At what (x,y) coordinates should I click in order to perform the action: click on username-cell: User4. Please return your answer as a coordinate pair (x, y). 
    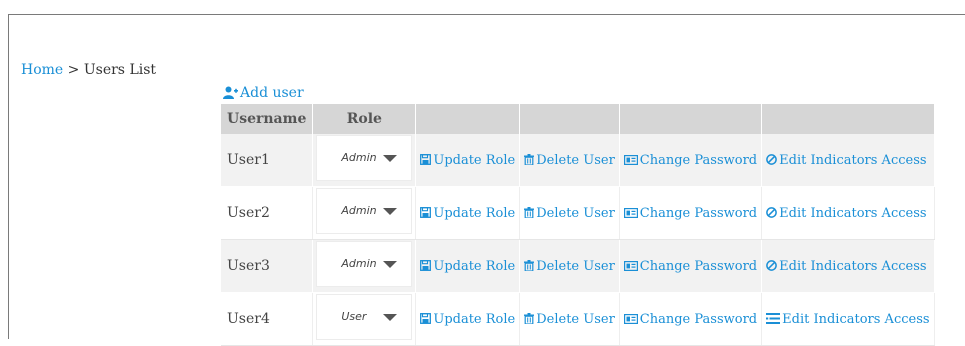
    Looking at the image, I should click on (267, 319).